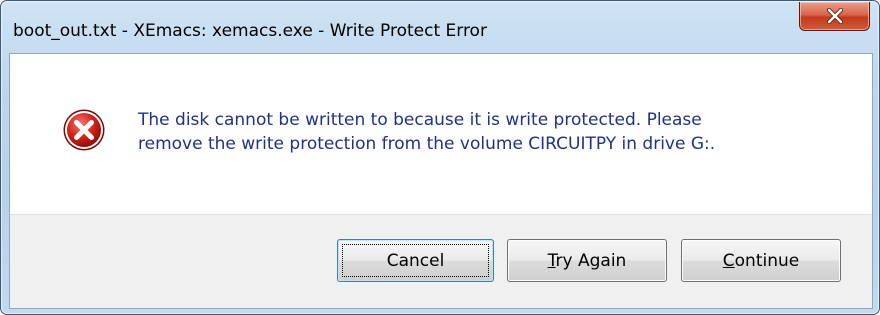  I want to click on continue-button: Continue, so click(761, 260).